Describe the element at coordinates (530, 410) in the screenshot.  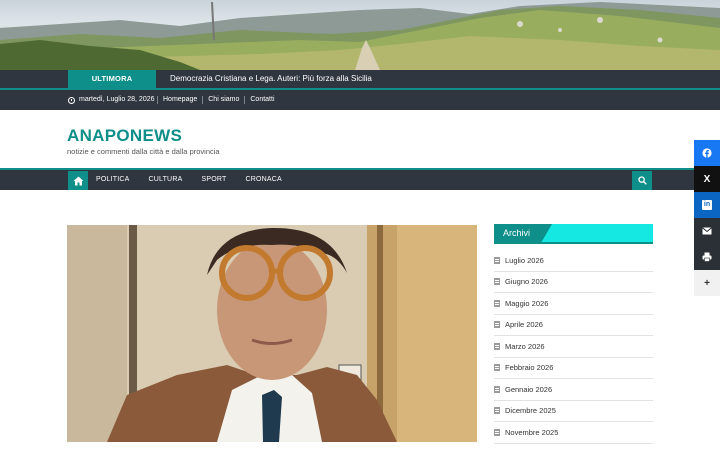
I see `archive-item-label: Dicembre 2025` at that location.